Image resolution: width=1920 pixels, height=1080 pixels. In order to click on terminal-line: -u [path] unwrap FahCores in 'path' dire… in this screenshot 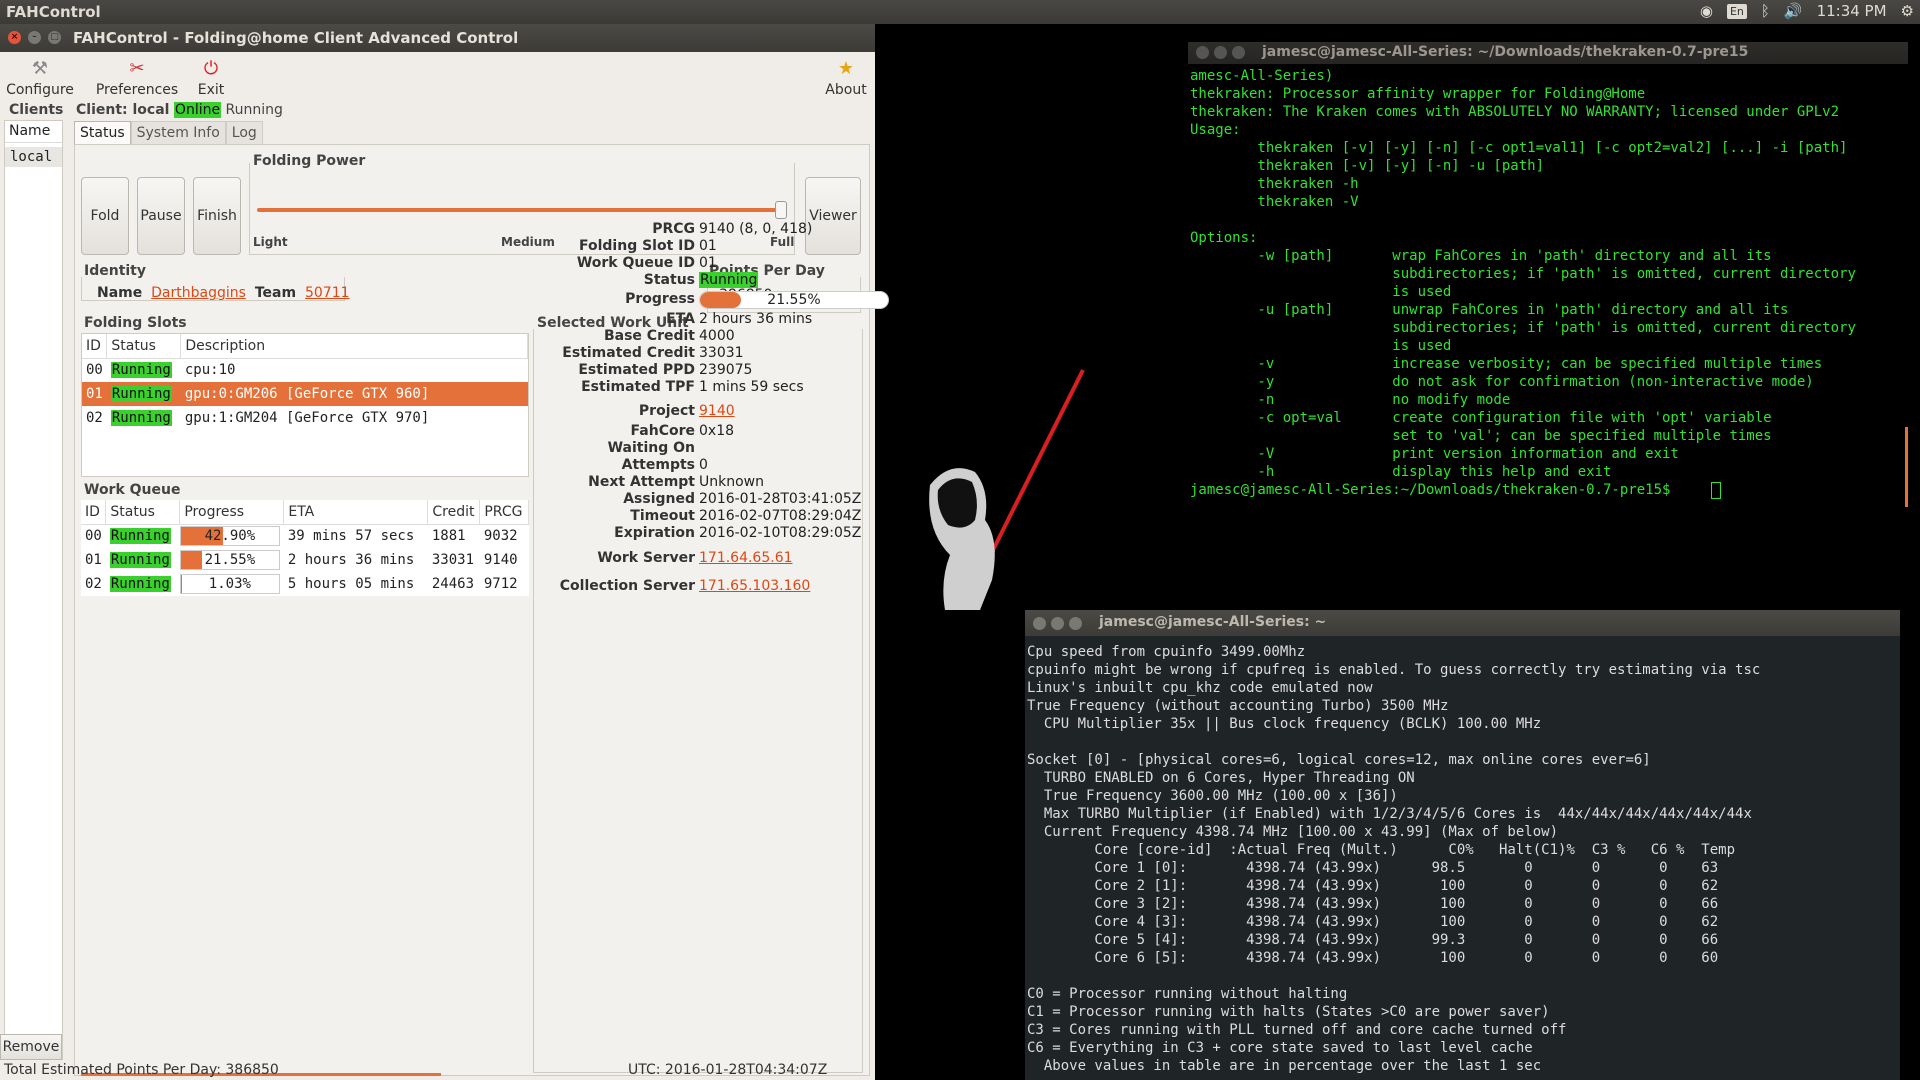, I will do `click(1489, 310)`.